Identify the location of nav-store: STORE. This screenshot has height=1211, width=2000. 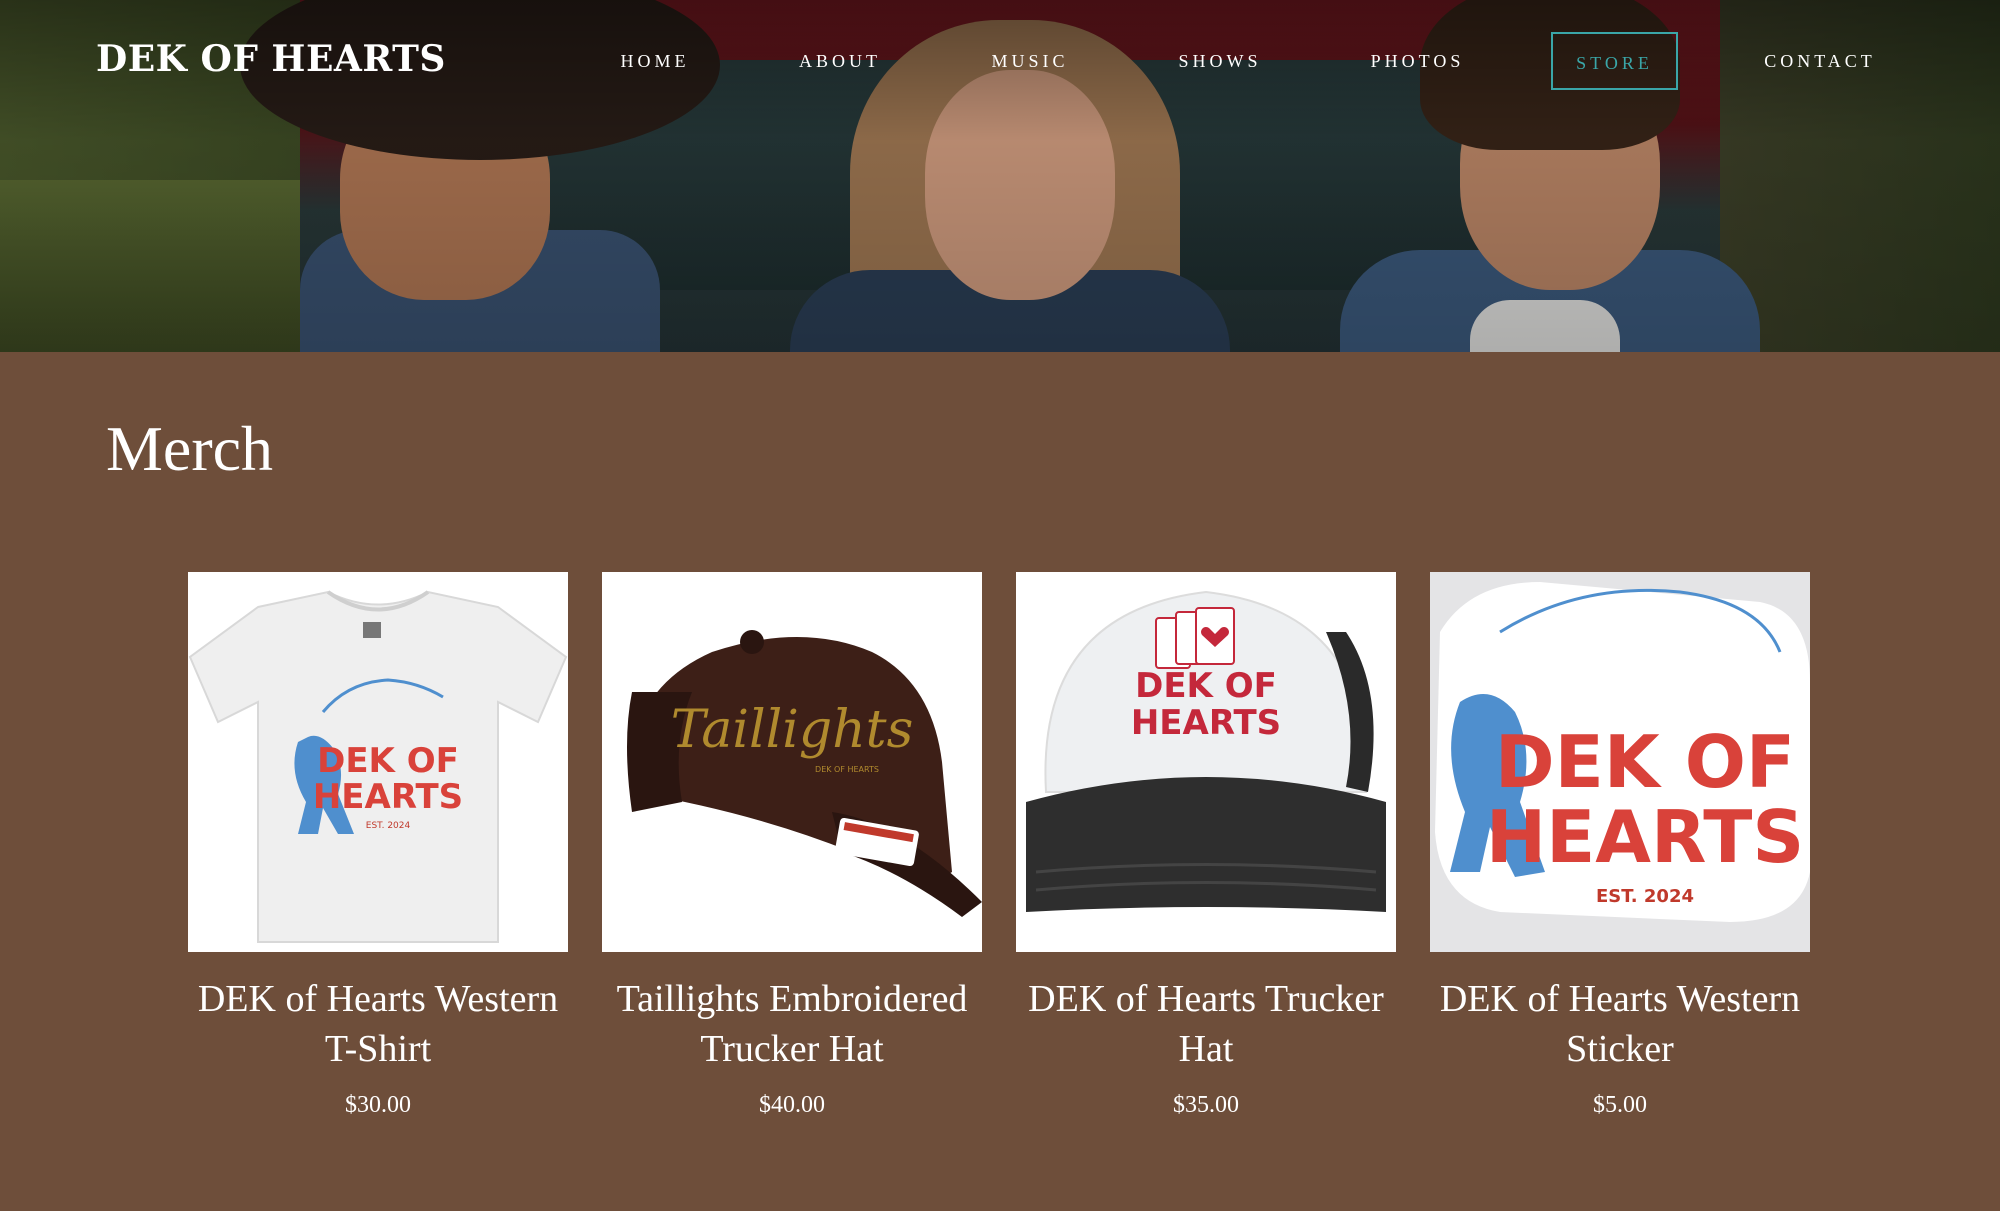
(1614, 61).